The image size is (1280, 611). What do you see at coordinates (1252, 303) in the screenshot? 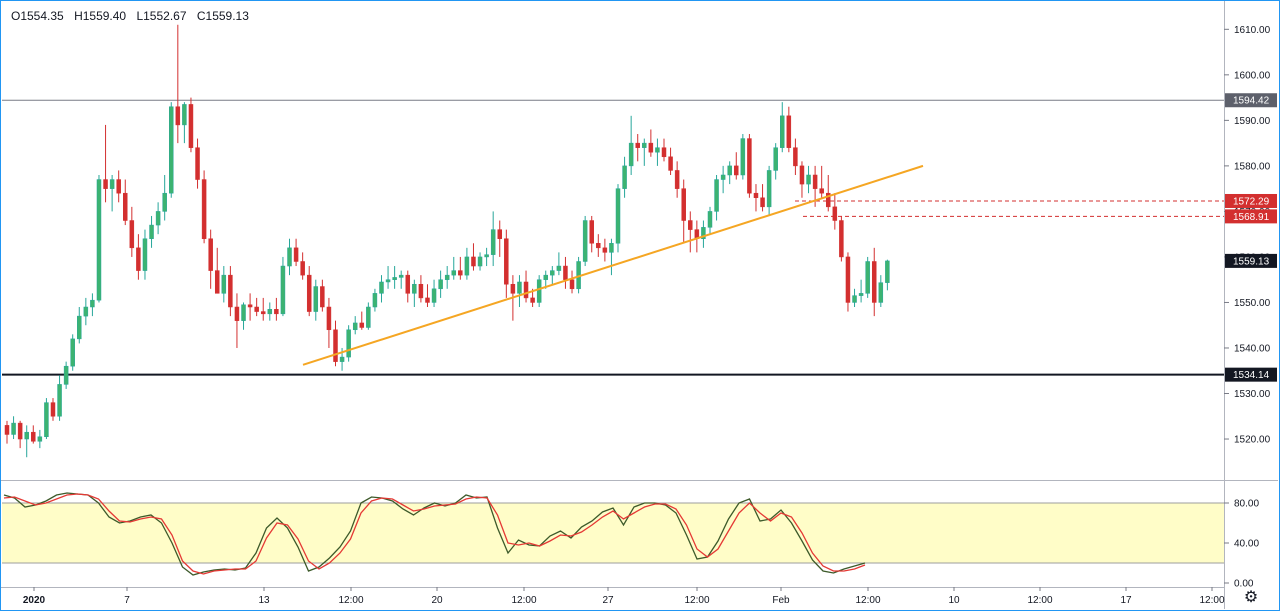
I see `price-tick-label-3: 1550.00` at bounding box center [1252, 303].